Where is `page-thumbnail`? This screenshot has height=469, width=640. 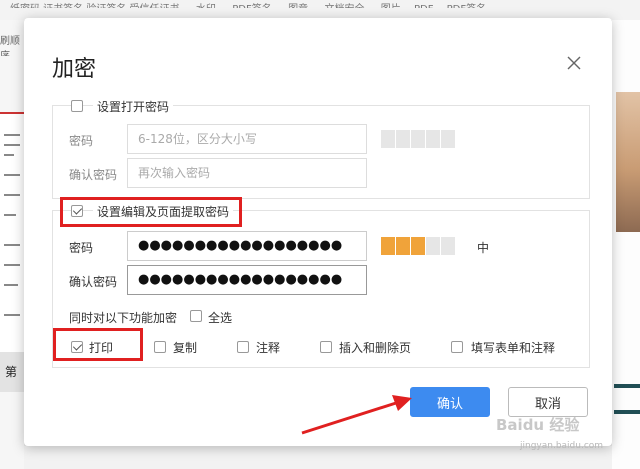 page-thumbnail is located at coordinates (12, 233).